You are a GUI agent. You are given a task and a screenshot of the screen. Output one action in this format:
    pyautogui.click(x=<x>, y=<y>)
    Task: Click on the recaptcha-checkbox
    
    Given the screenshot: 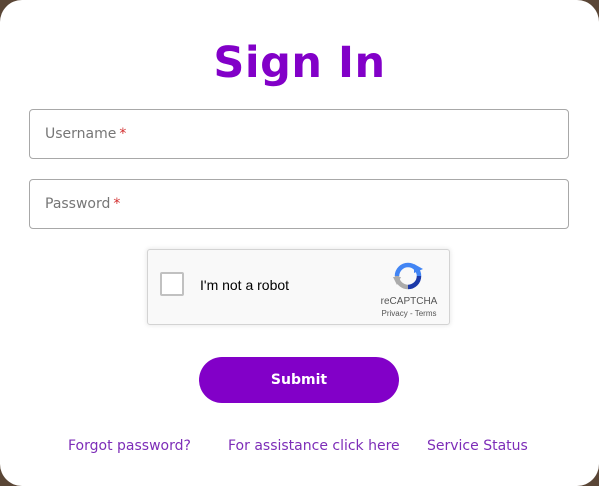 What is the action you would take?
    pyautogui.click(x=172, y=284)
    